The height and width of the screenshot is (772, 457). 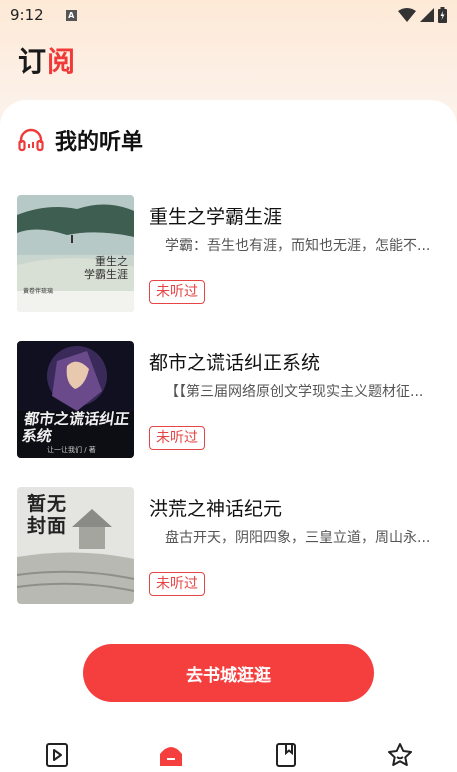 I want to click on book-title: 重生之学霸生涯, so click(x=215, y=215).